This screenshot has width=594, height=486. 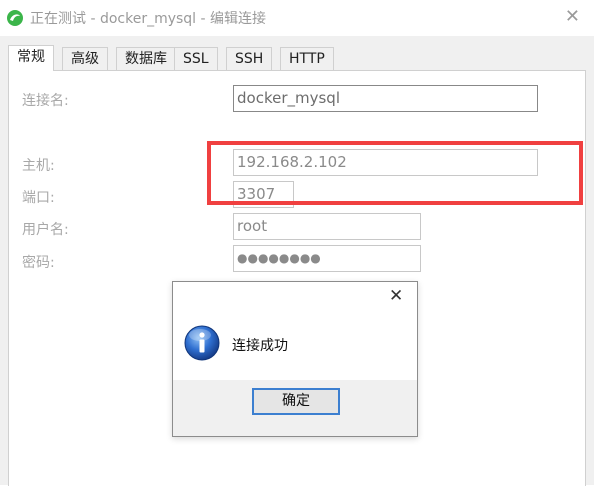 What do you see at coordinates (572, 16) in the screenshot?
I see `window-close-button: ✕` at bounding box center [572, 16].